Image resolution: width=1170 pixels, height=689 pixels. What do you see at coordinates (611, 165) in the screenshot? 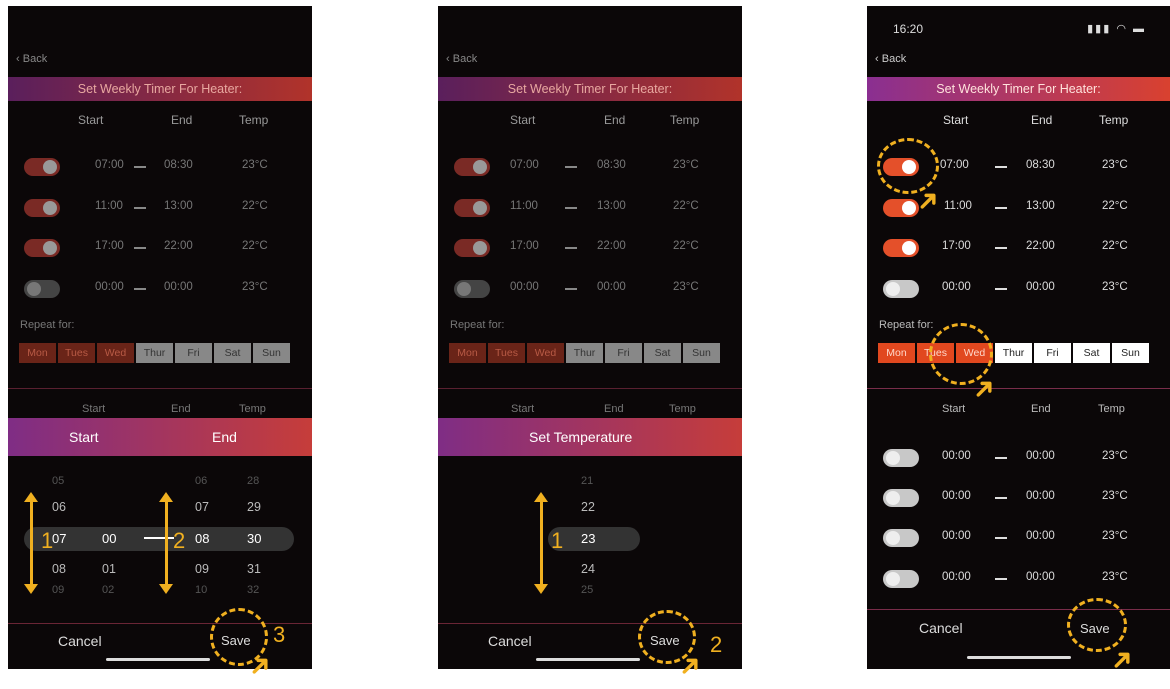
I see `end-time: 08:30` at bounding box center [611, 165].